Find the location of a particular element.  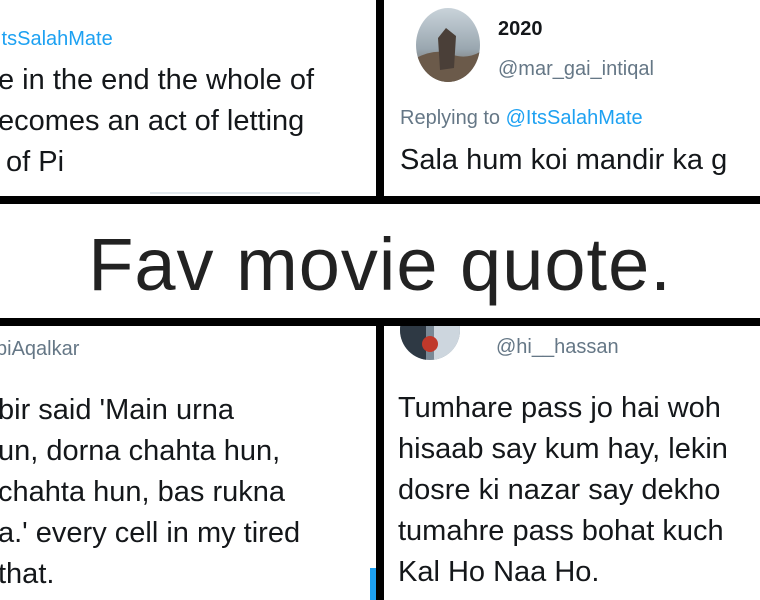

divider is located at coordinates (235, 193).